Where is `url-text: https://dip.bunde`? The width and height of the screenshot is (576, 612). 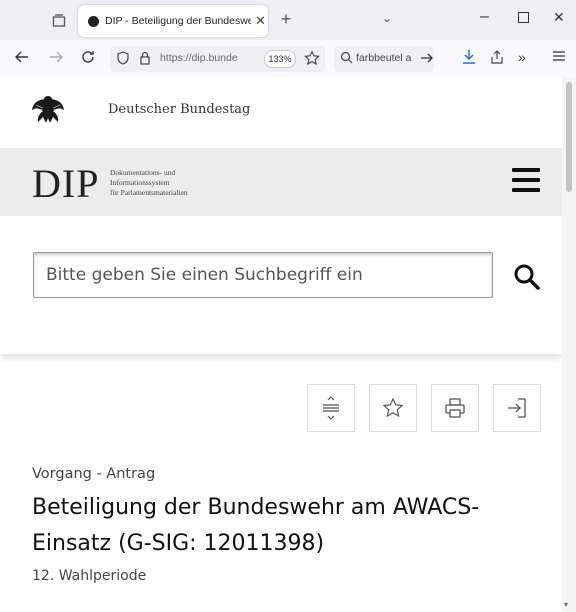
url-text: https://dip.bunde is located at coordinates (209, 58).